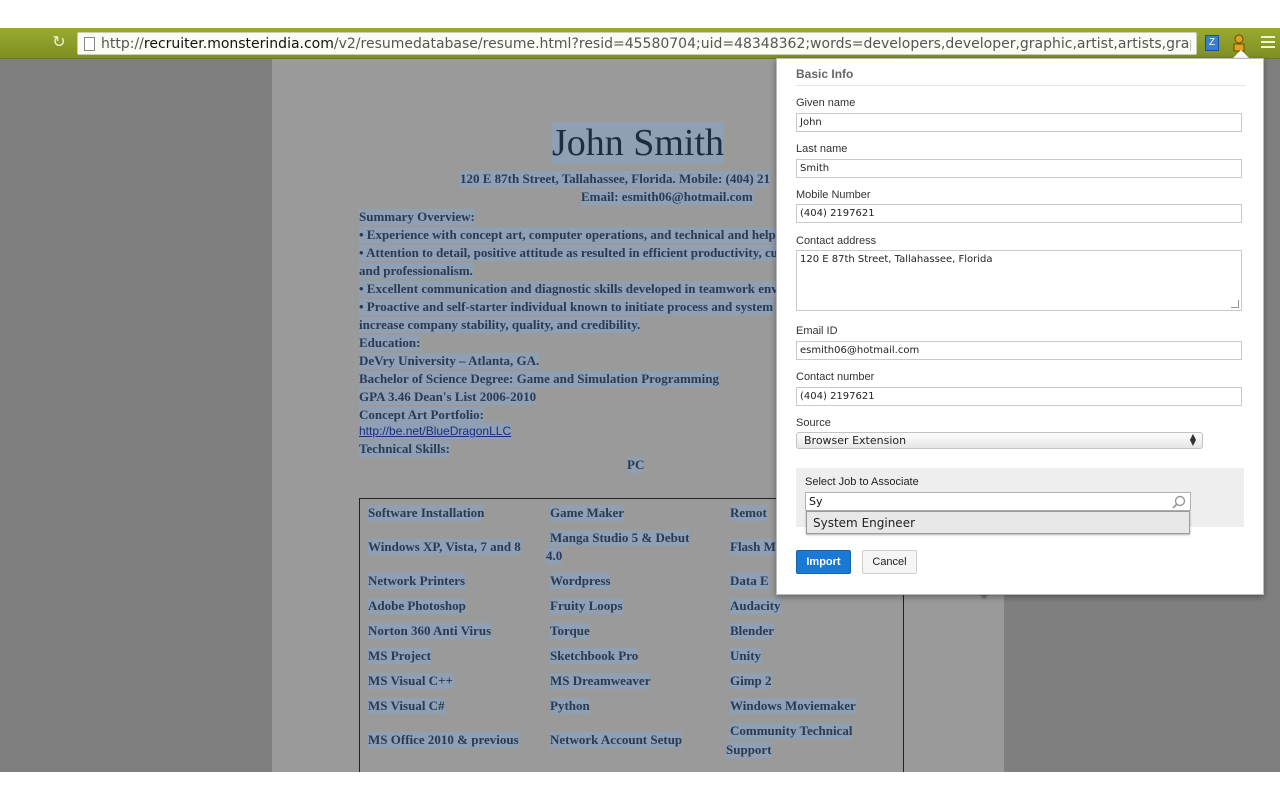 The width and height of the screenshot is (1280, 800). Describe the element at coordinates (1179, 502) in the screenshot. I see `search-icon` at that location.